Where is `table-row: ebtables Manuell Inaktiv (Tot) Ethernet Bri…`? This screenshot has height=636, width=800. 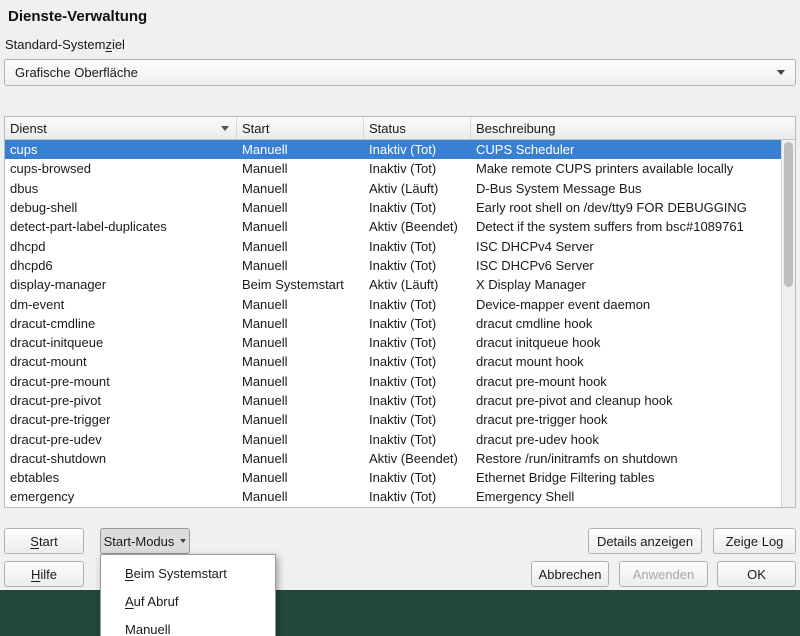
table-row: ebtables Manuell Inaktiv (Tot) Ethernet Bri… is located at coordinates (393, 477).